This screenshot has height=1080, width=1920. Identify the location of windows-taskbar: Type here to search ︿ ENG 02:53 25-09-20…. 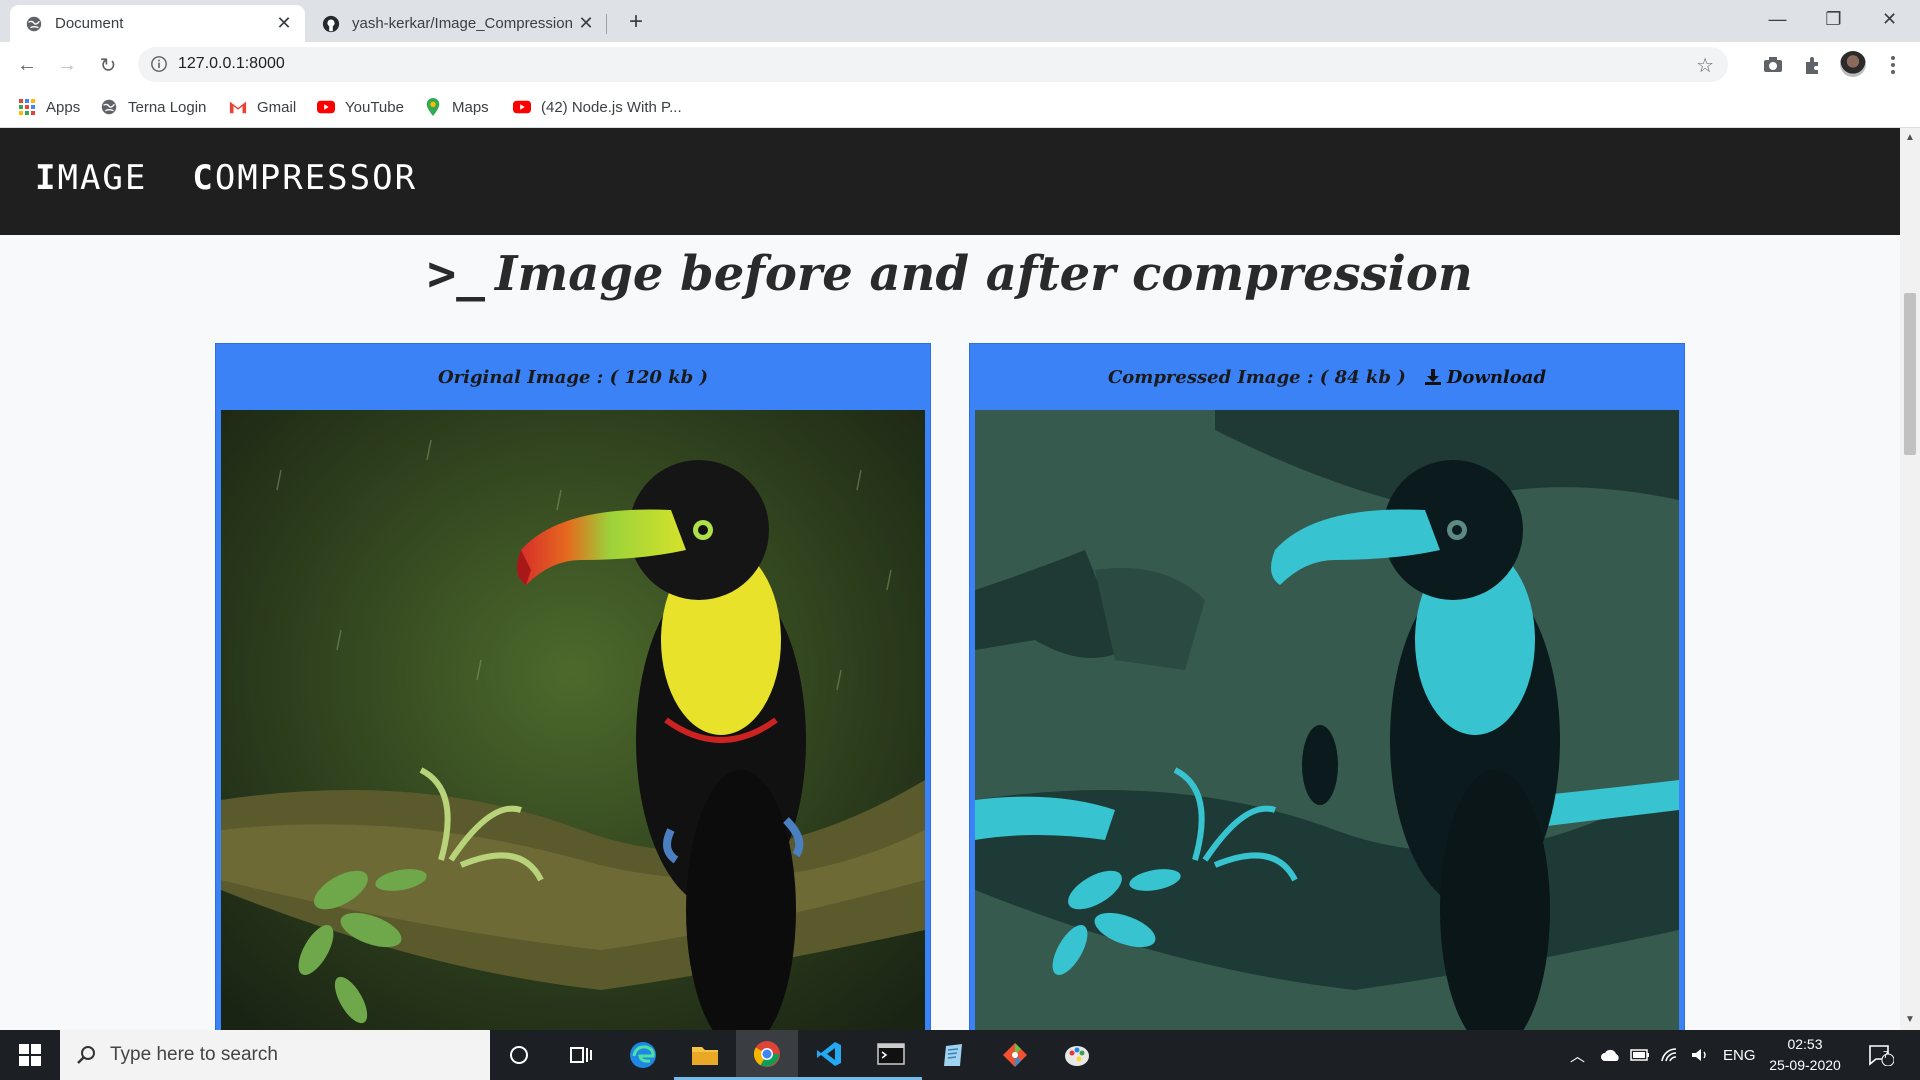
(960, 1055).